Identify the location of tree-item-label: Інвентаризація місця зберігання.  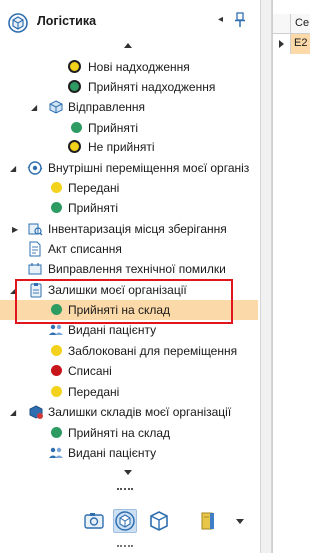
(137, 229).